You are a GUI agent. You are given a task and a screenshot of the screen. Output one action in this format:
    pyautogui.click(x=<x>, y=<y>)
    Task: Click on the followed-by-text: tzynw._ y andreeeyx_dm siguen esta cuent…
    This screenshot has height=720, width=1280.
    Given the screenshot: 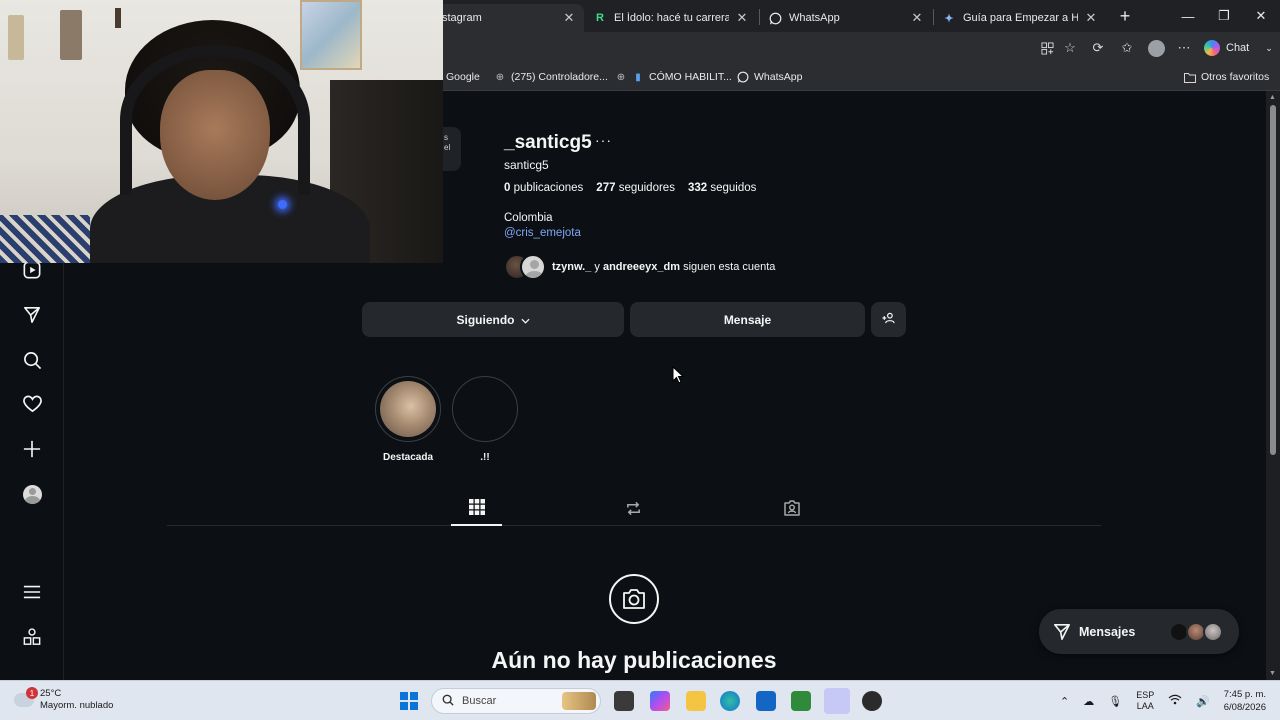 What is the action you would take?
    pyautogui.click(x=663, y=267)
    